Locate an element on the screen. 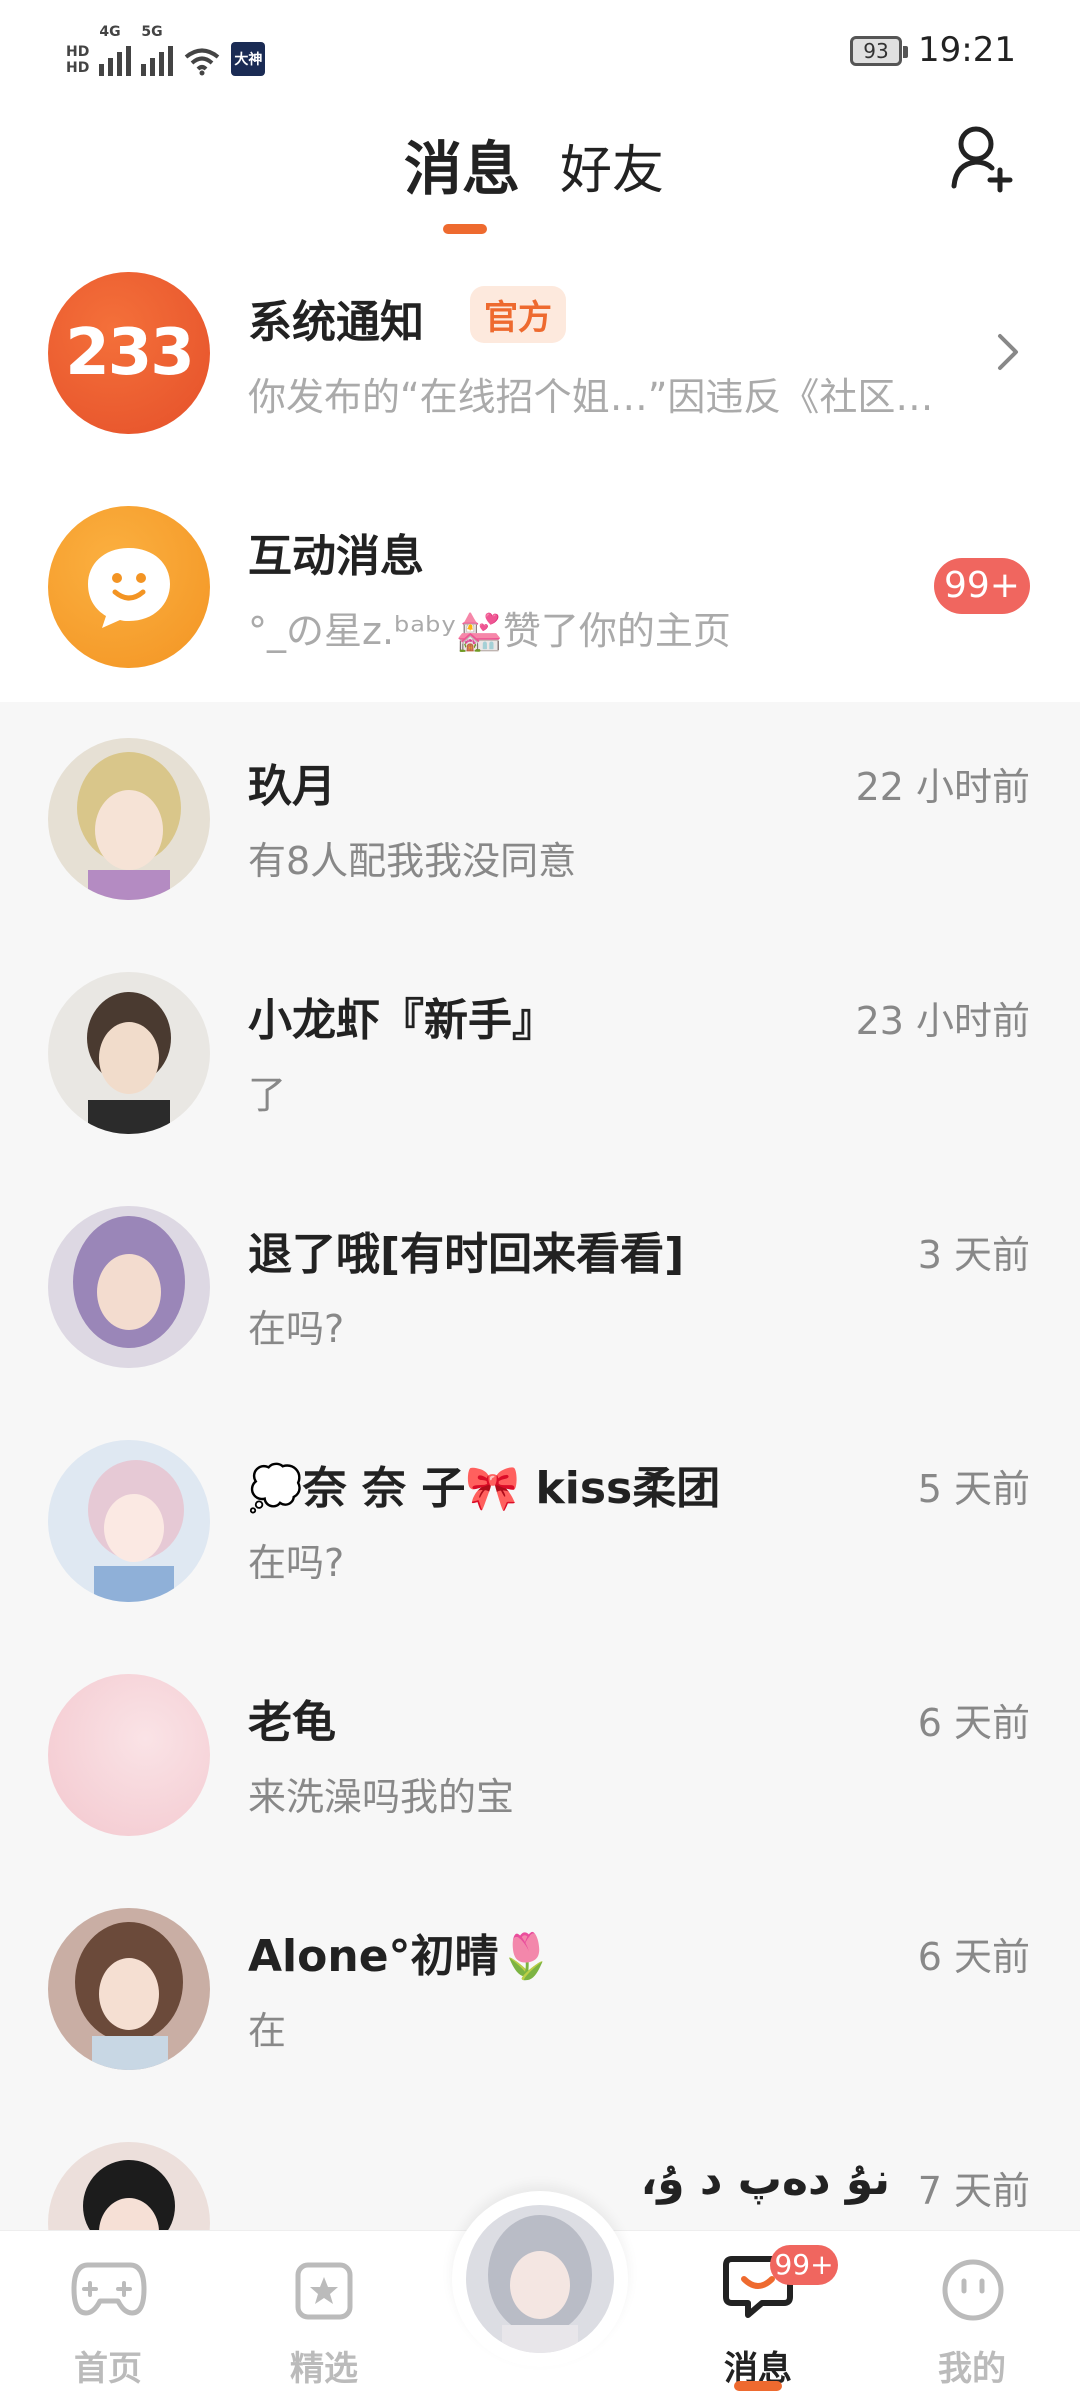 This screenshot has height=2401, width=1080. signal-5g: 5G is located at coordinates (157, 50).